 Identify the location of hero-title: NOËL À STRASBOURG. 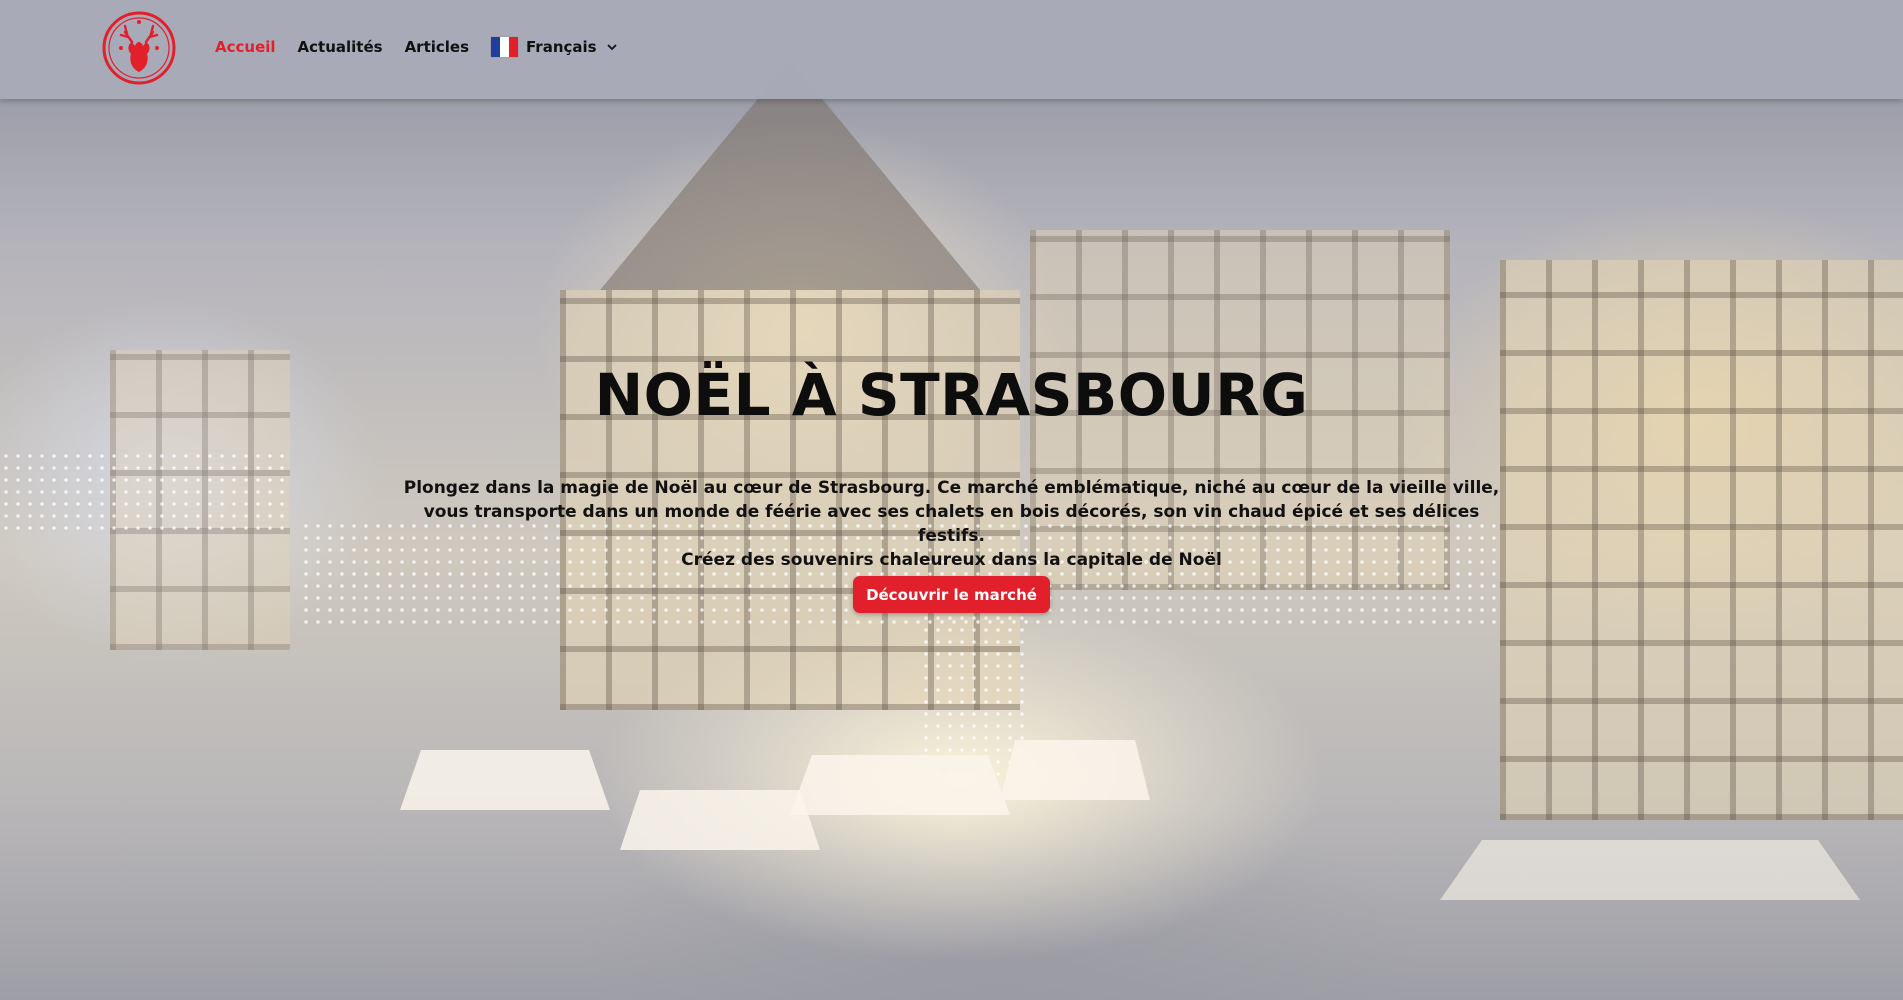
(951, 395).